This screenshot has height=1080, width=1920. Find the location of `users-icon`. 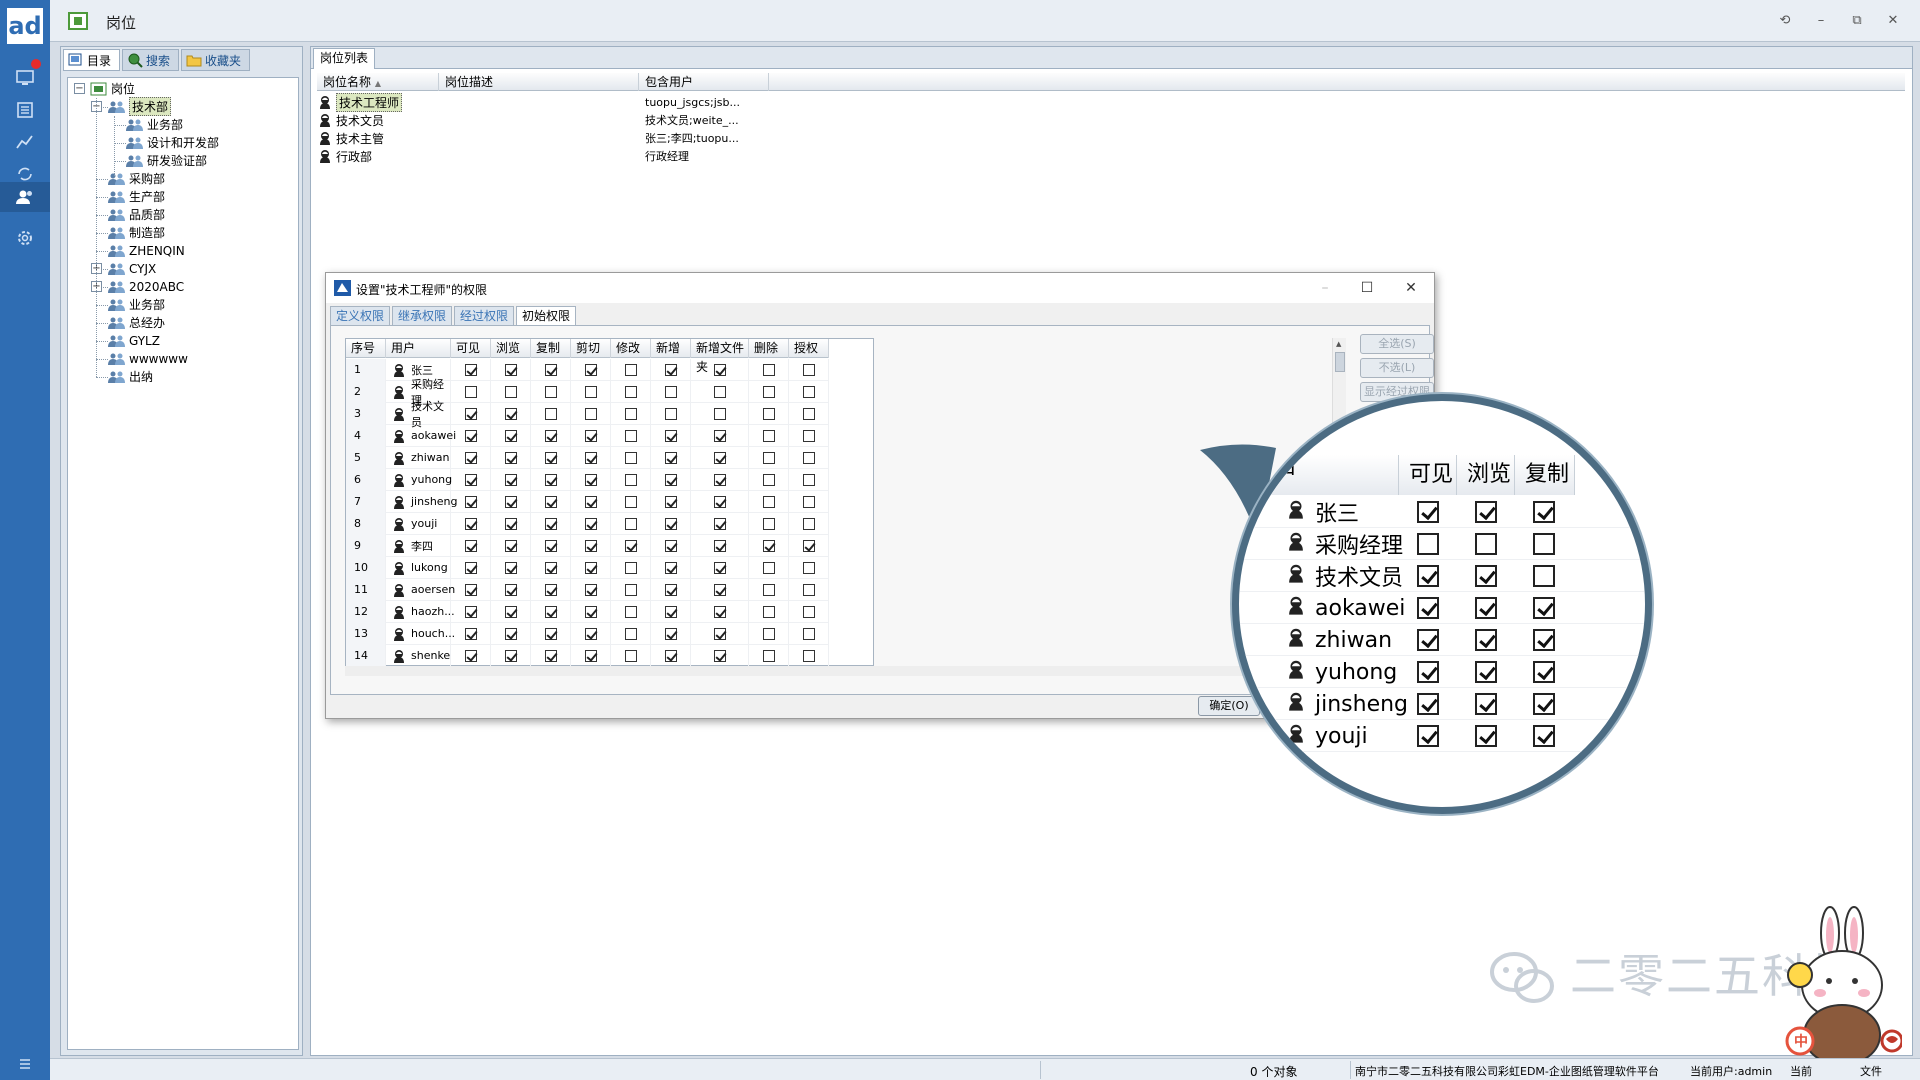

users-icon is located at coordinates (25, 197).